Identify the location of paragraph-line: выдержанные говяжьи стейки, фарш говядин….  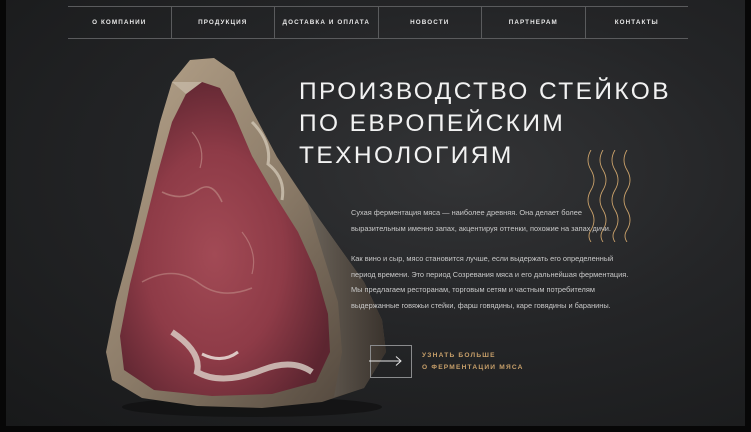
(481, 305).